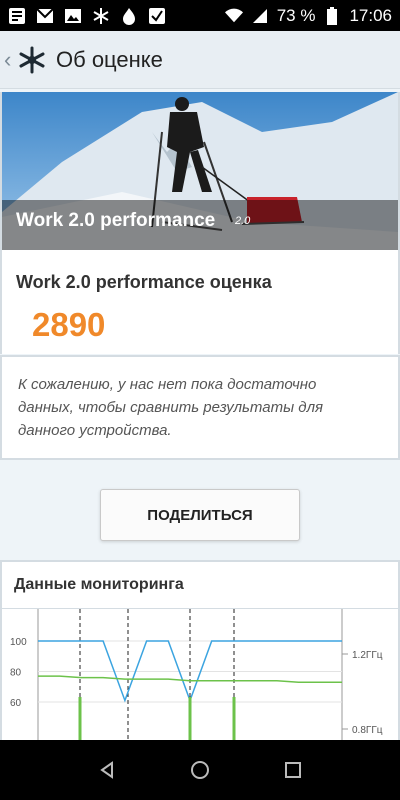 Image resolution: width=400 pixels, height=800 pixels. Describe the element at coordinates (17, 16) in the screenshot. I see `news-icon` at that location.